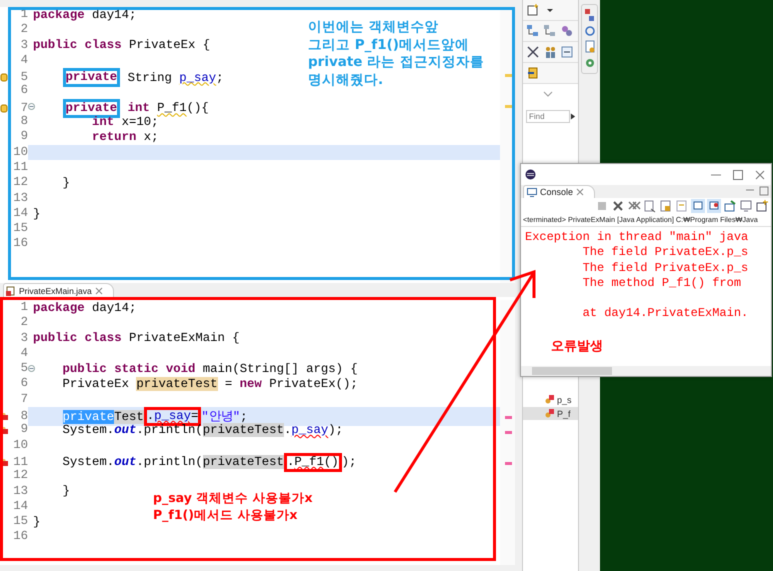 Image resolution: width=773 pixels, height=571 pixels. Describe the element at coordinates (577, 346) in the screenshot. I see `annotation-note: 오류발생` at that location.